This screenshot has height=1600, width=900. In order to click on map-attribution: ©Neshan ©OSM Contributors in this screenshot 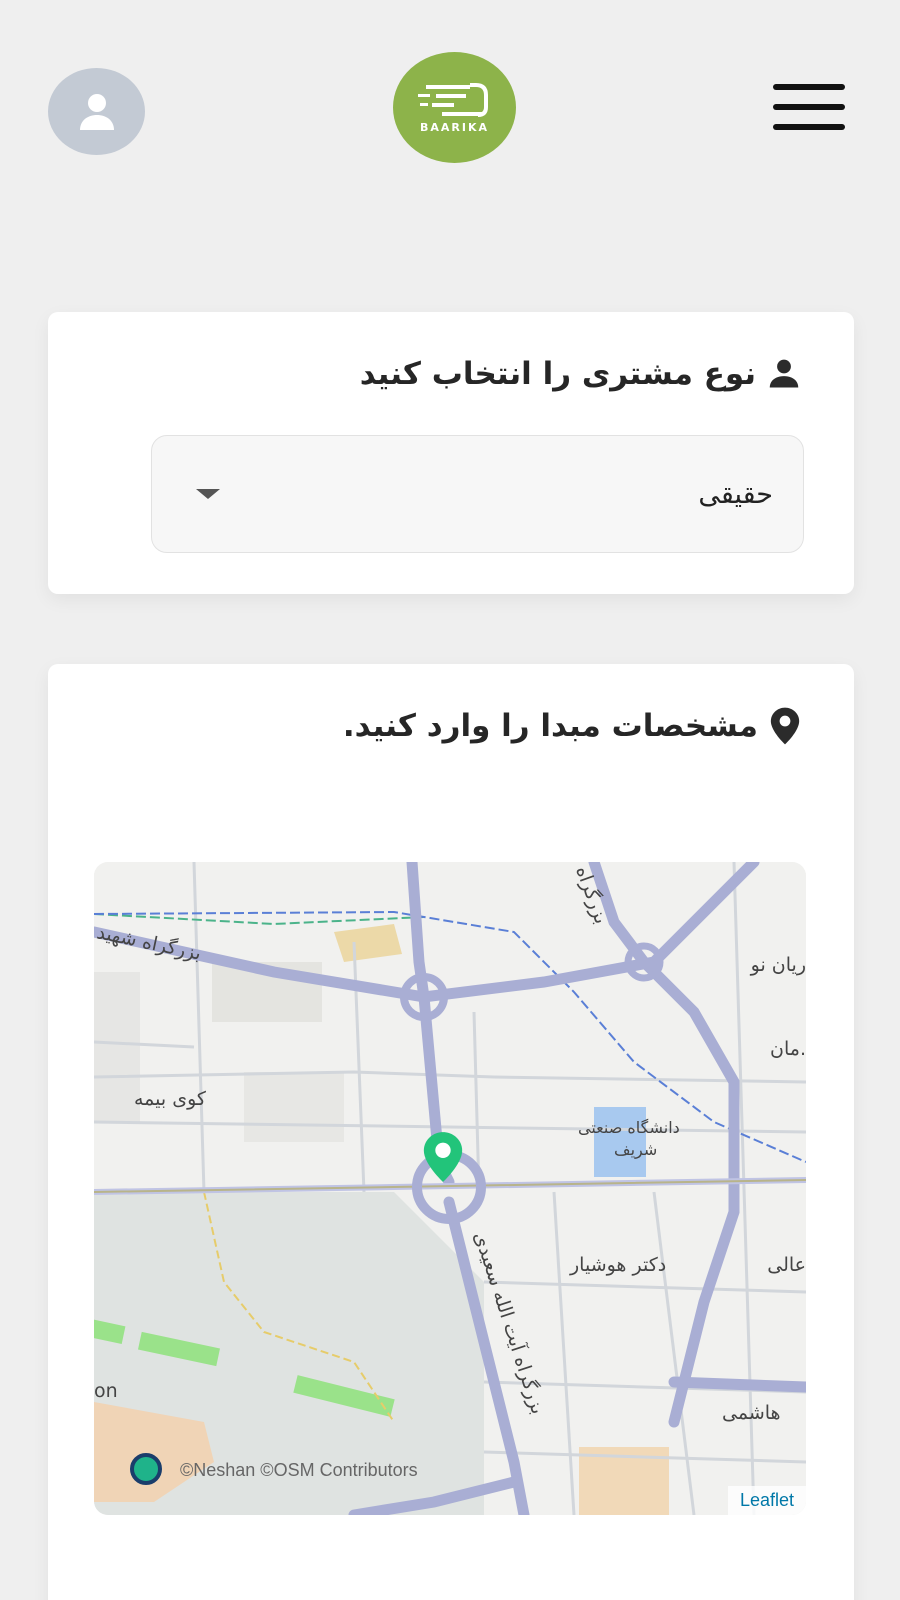, I will do `click(299, 1470)`.